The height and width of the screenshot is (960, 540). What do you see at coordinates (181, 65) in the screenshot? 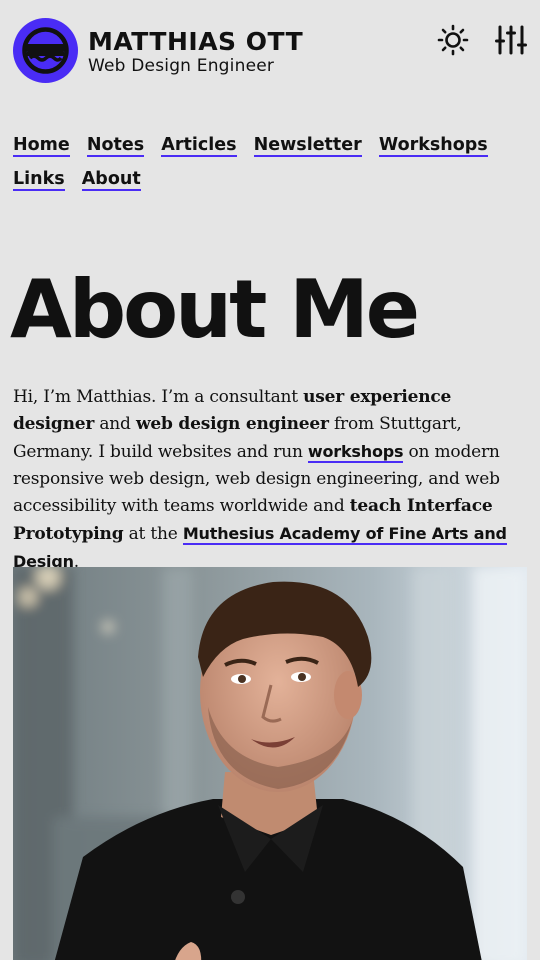
I see `site-tagline: Web Design Engineer` at bounding box center [181, 65].